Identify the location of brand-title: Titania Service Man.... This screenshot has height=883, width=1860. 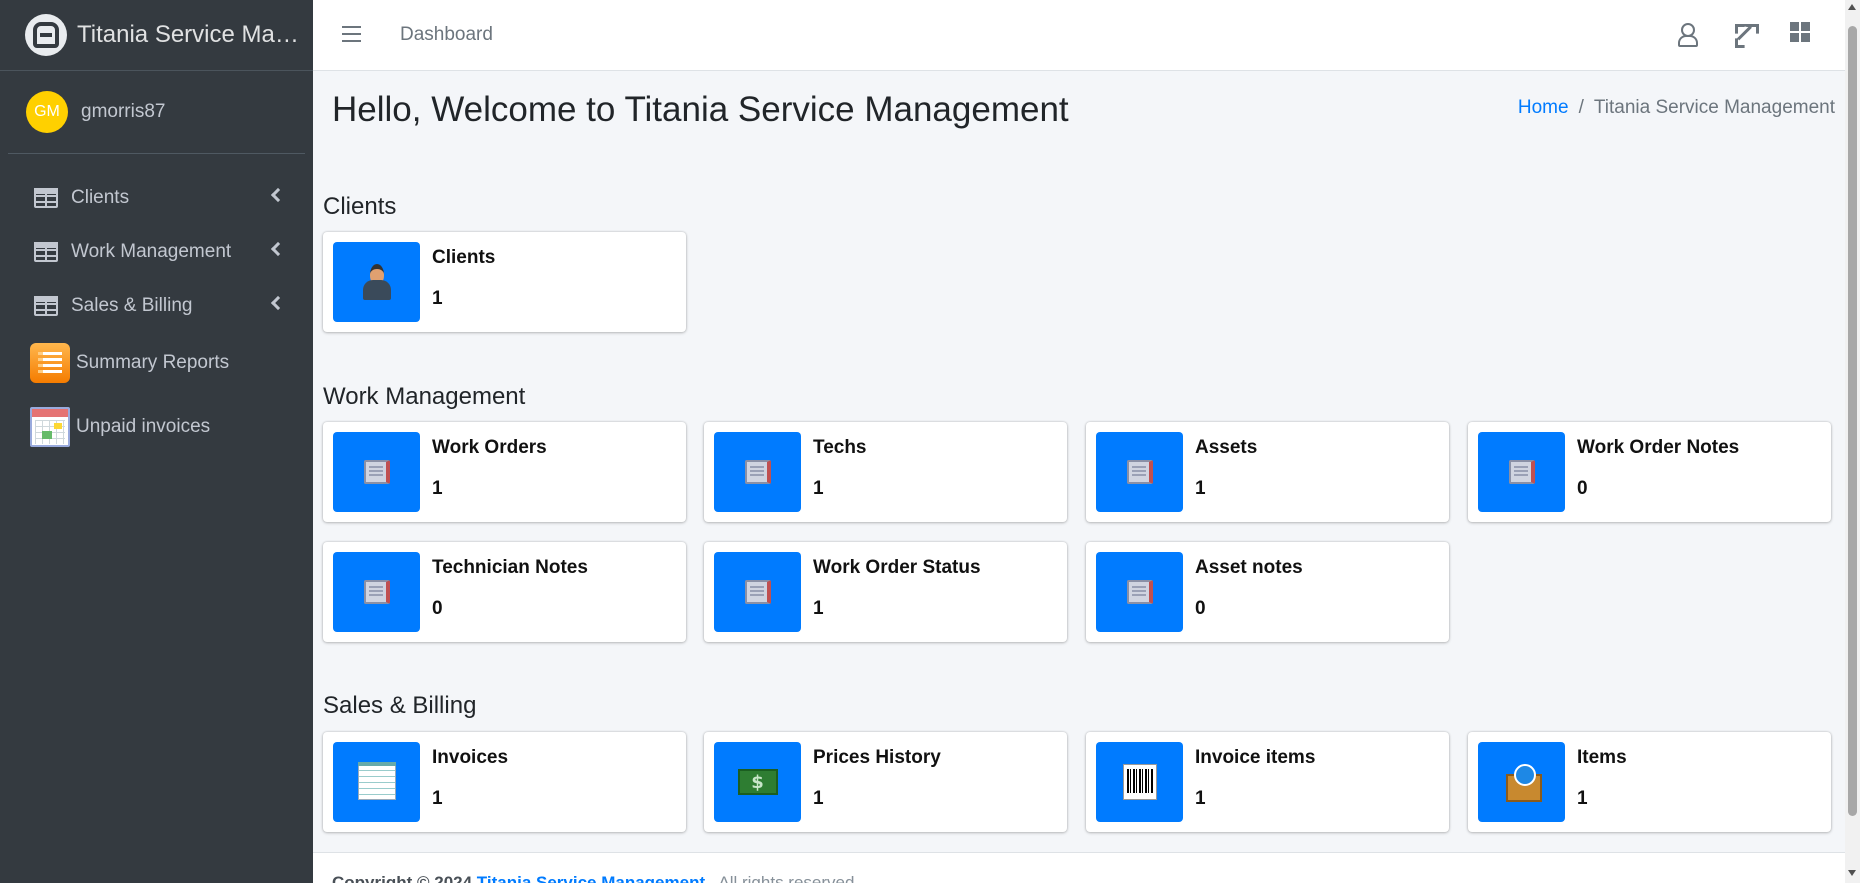
(192, 34).